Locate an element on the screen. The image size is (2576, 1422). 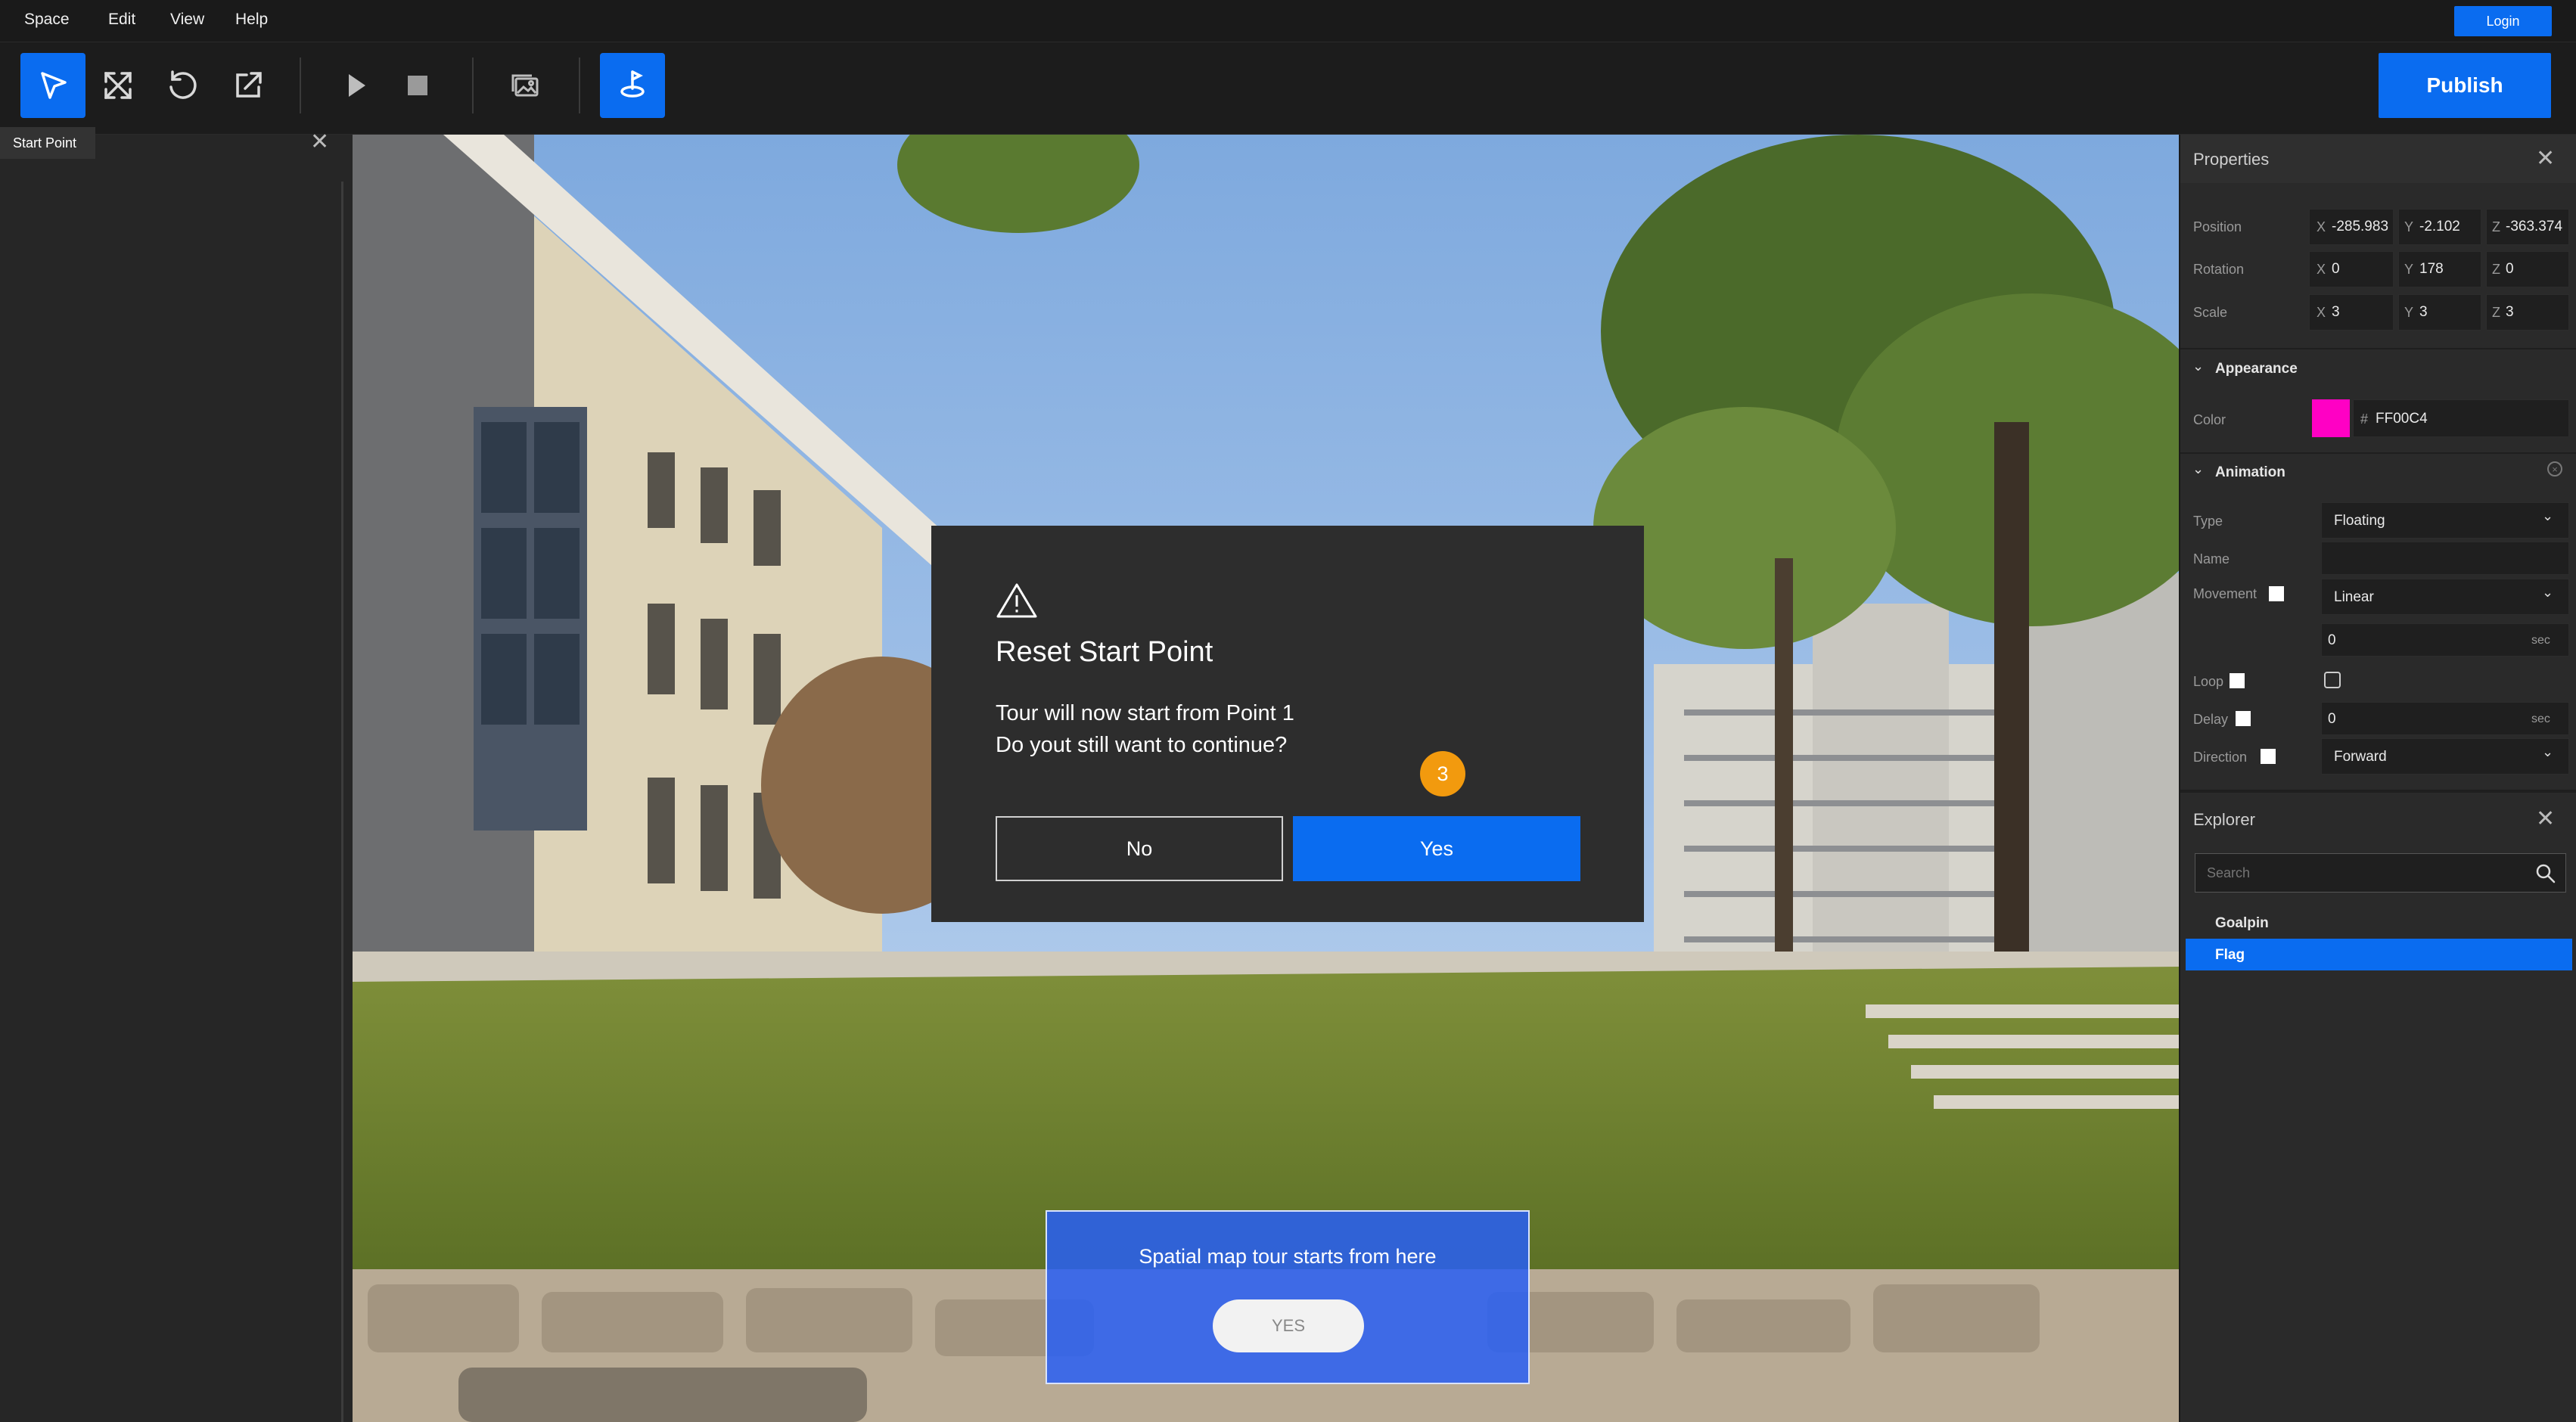
start-point-yes-button: YES is located at coordinates (1288, 1325).